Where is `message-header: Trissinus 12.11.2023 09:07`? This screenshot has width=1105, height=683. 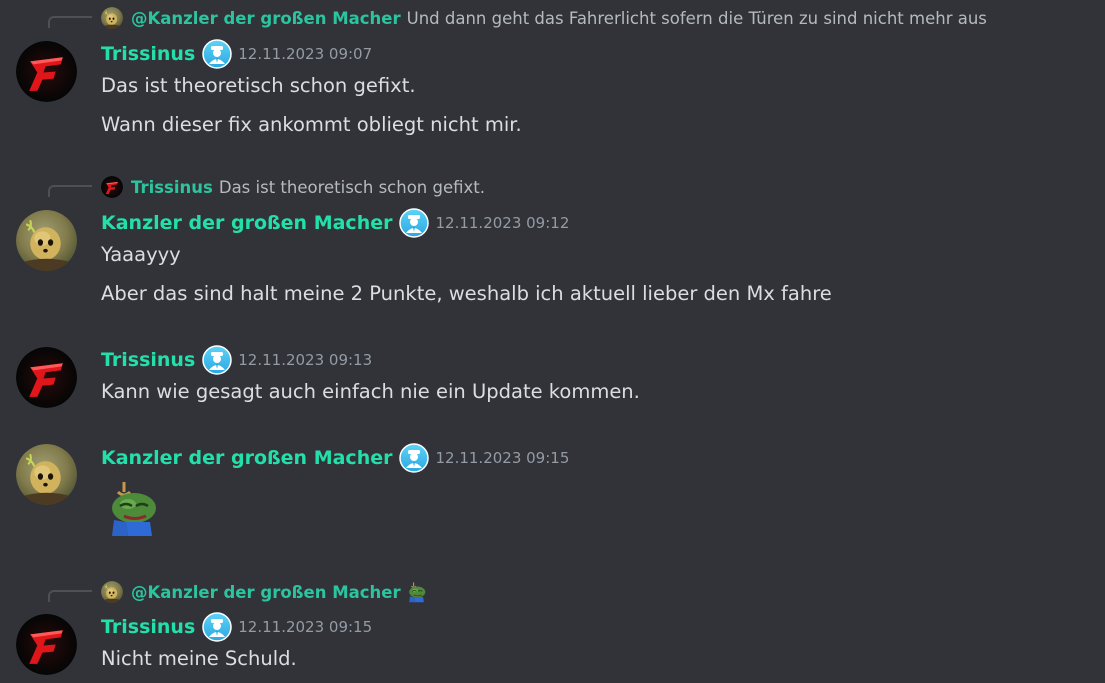
message-header: Trissinus 12.11.2023 09:07 is located at coordinates (236, 54).